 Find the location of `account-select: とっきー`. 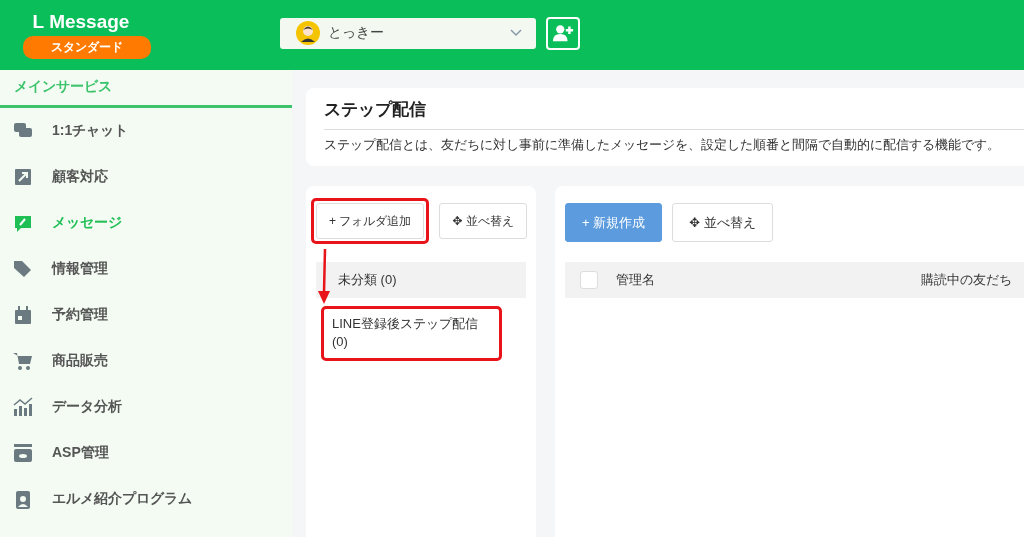

account-select: とっきー is located at coordinates (408, 33).